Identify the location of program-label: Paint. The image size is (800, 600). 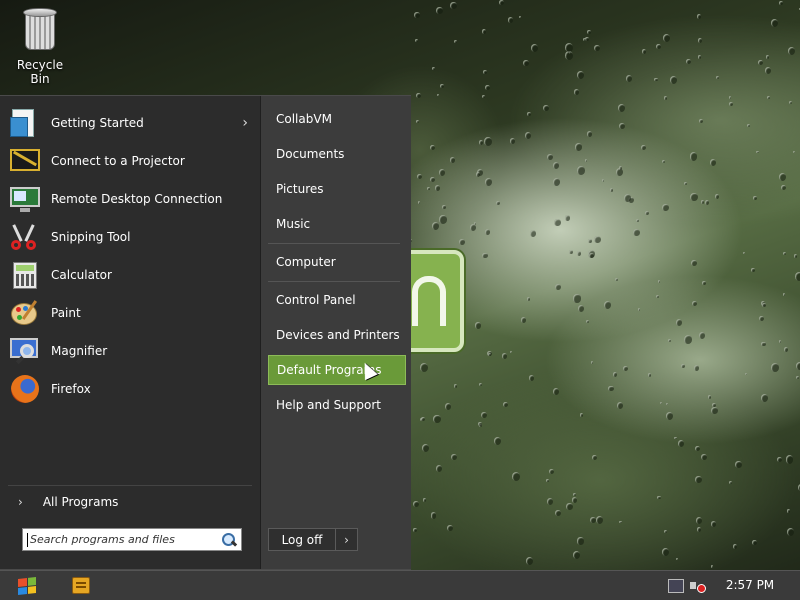
(66, 313).